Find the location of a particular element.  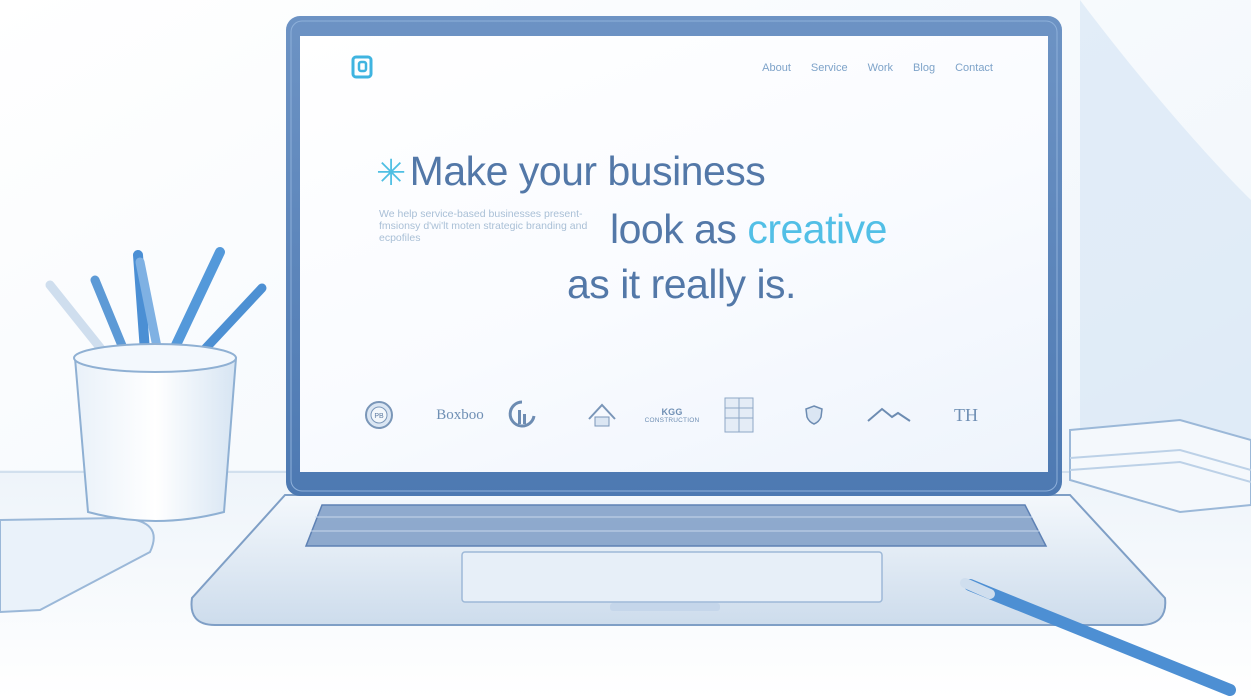

client-logo-strip: PB Boxboo KGG CONSTRUCTION TH is located at coordinates (676, 416).